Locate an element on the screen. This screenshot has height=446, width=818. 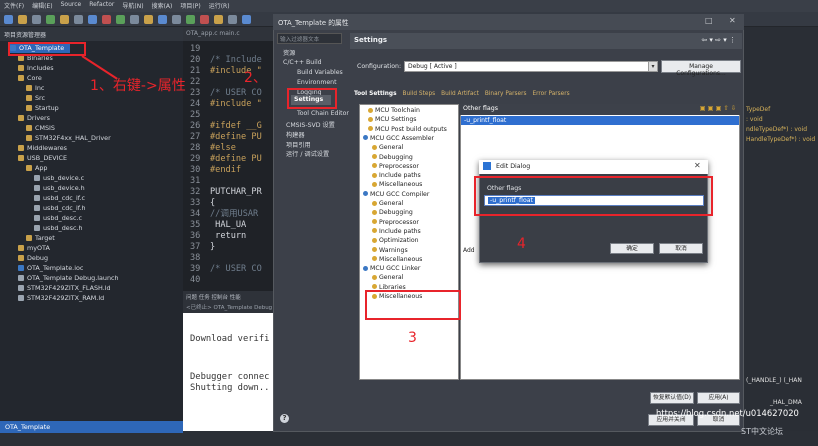
settings-subtab: Binary Parsers is located at coordinates (506, 96).